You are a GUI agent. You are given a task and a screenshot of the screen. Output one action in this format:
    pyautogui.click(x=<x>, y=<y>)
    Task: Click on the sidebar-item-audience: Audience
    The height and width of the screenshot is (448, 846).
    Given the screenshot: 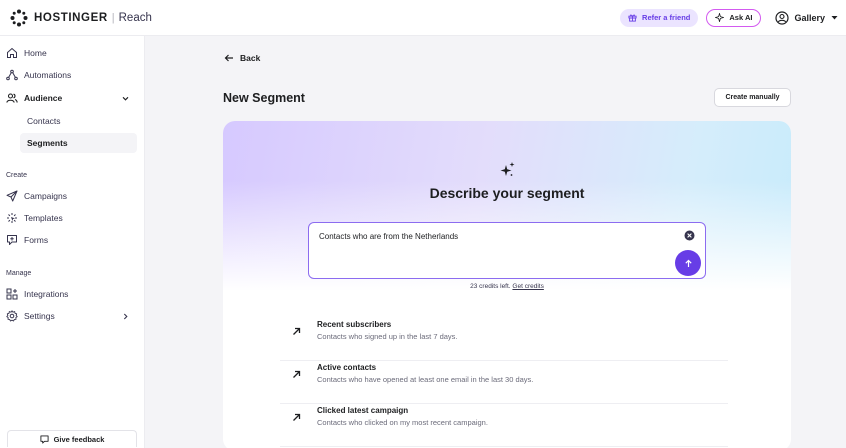 What is the action you would take?
    pyautogui.click(x=72, y=98)
    